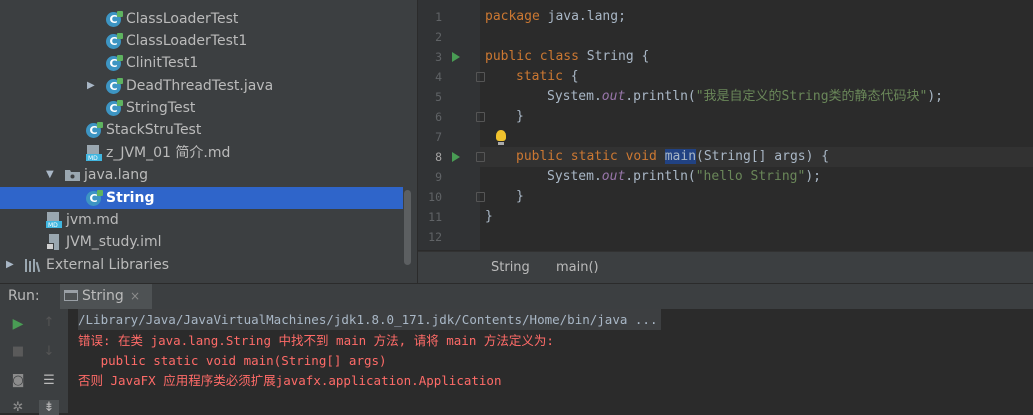  I want to click on line-number: 3, so click(438, 57).